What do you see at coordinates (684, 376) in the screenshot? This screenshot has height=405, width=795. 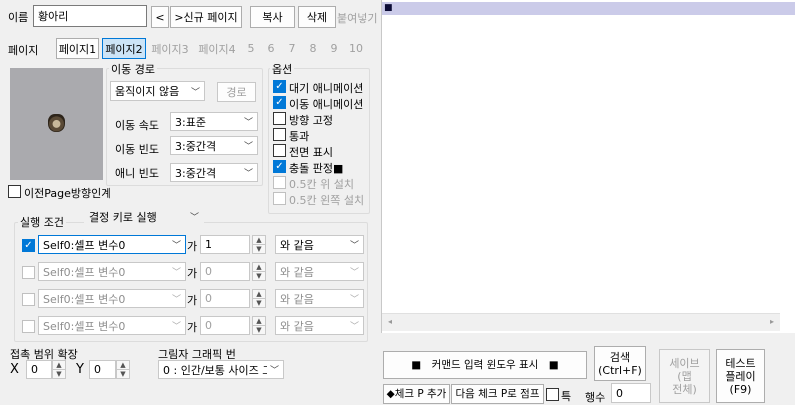 I see `save-map-button: 세이브 (맵 전체)` at bounding box center [684, 376].